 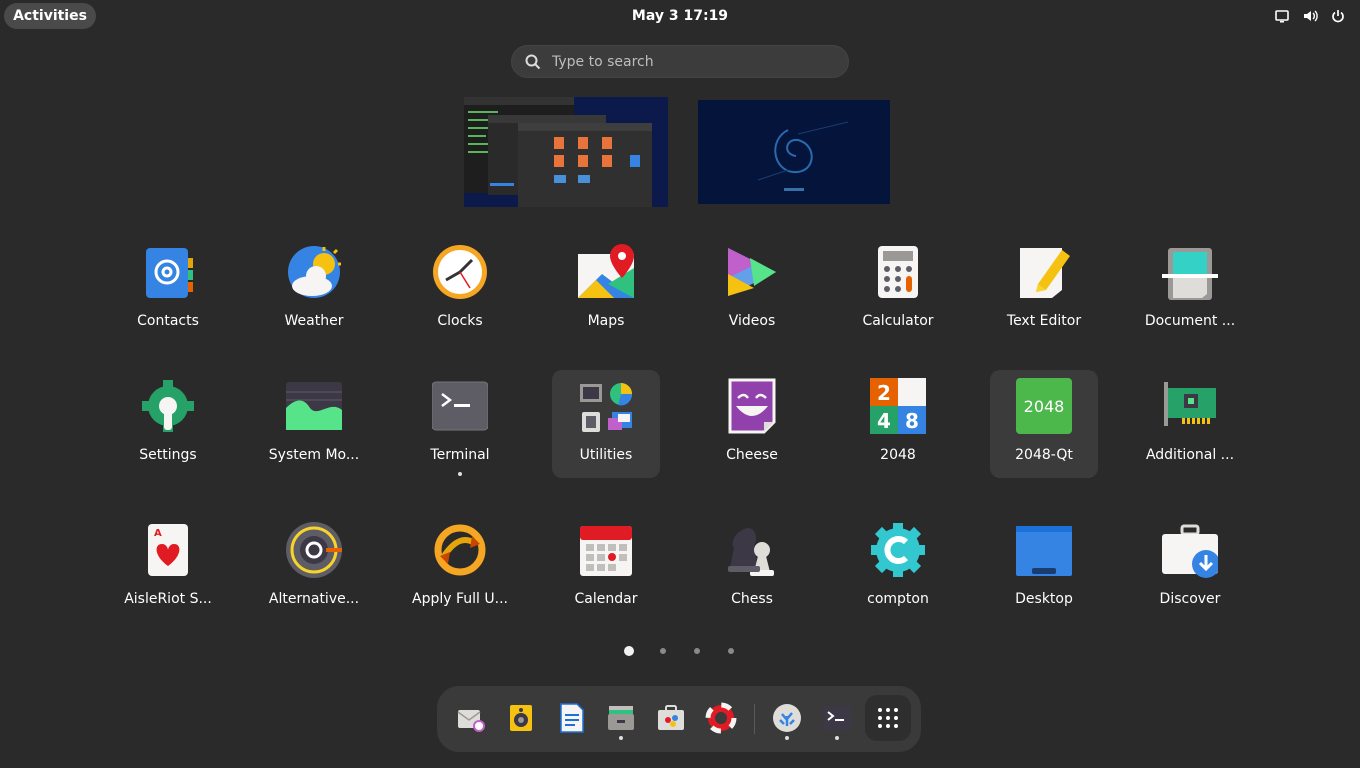 I want to click on debian-icon, so click(x=787, y=718).